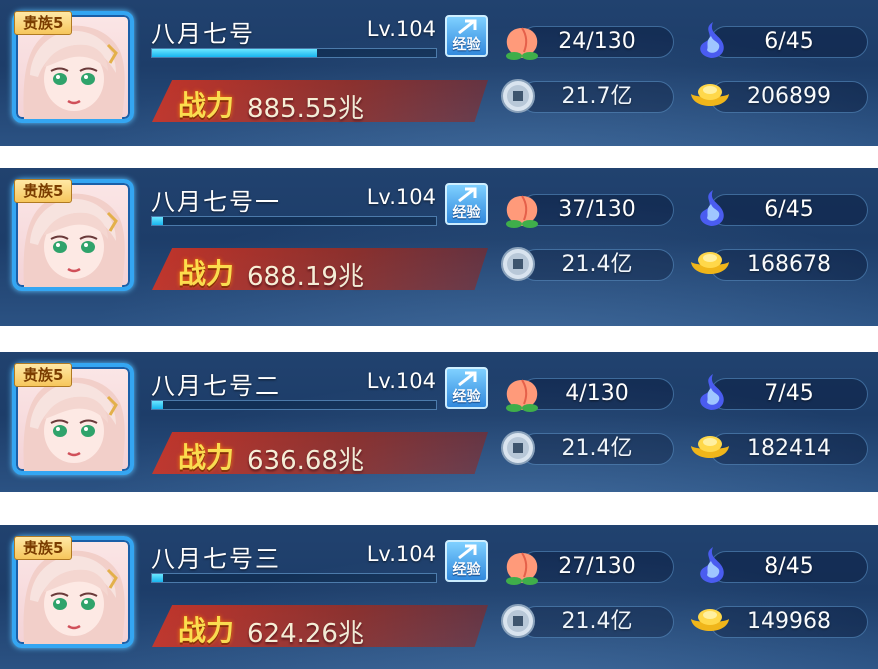 This screenshot has height=669, width=878. I want to click on peach-stamina-counter: 24/130, so click(597, 42).